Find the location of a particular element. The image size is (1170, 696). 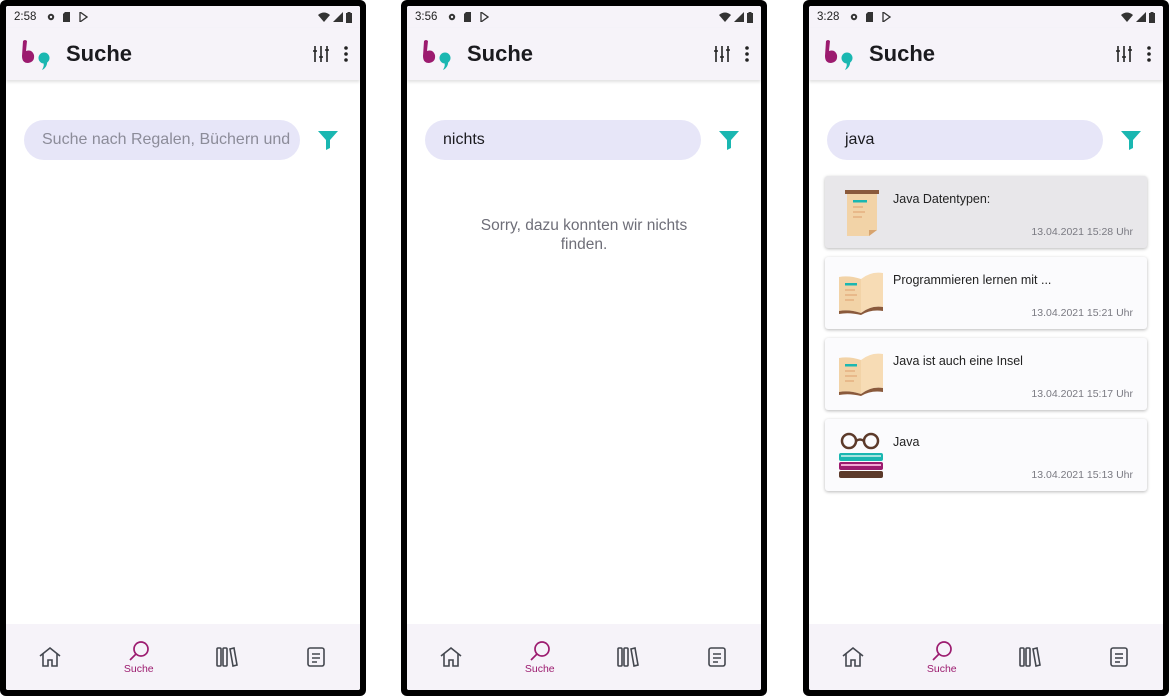

result-title: Java Datentypen: is located at coordinates (942, 199).